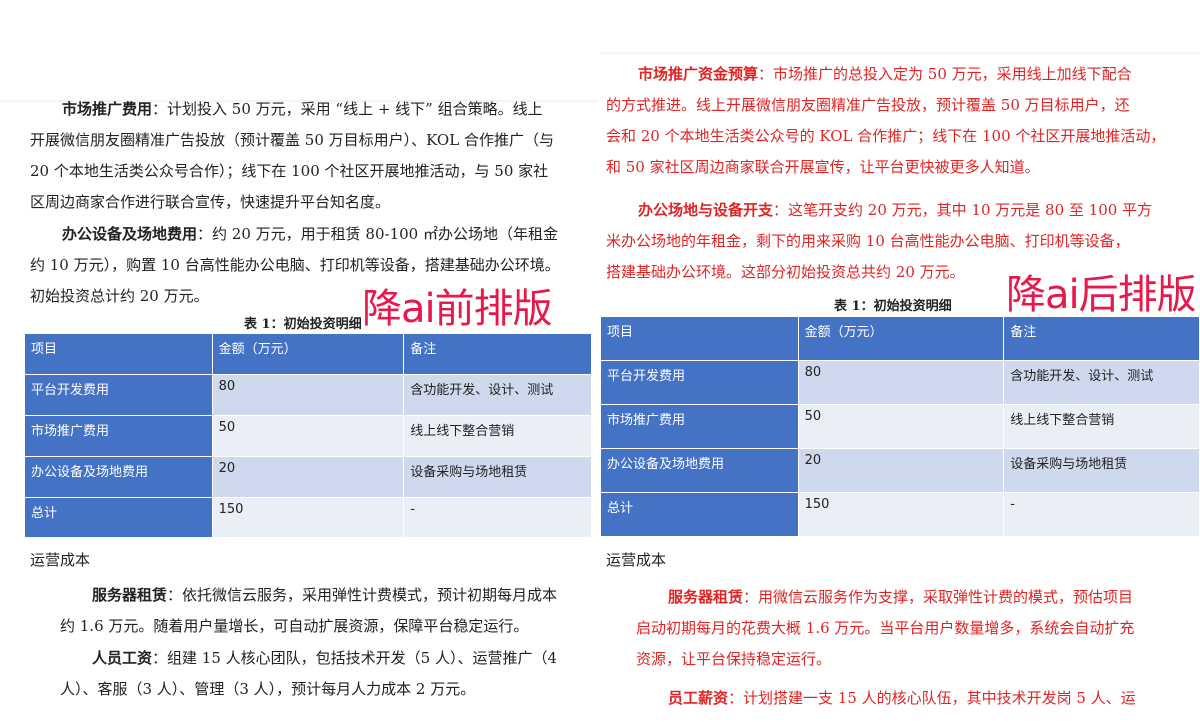  What do you see at coordinates (698, 74) in the screenshot?
I see `paragraph-title: 市场推广资金预算` at bounding box center [698, 74].